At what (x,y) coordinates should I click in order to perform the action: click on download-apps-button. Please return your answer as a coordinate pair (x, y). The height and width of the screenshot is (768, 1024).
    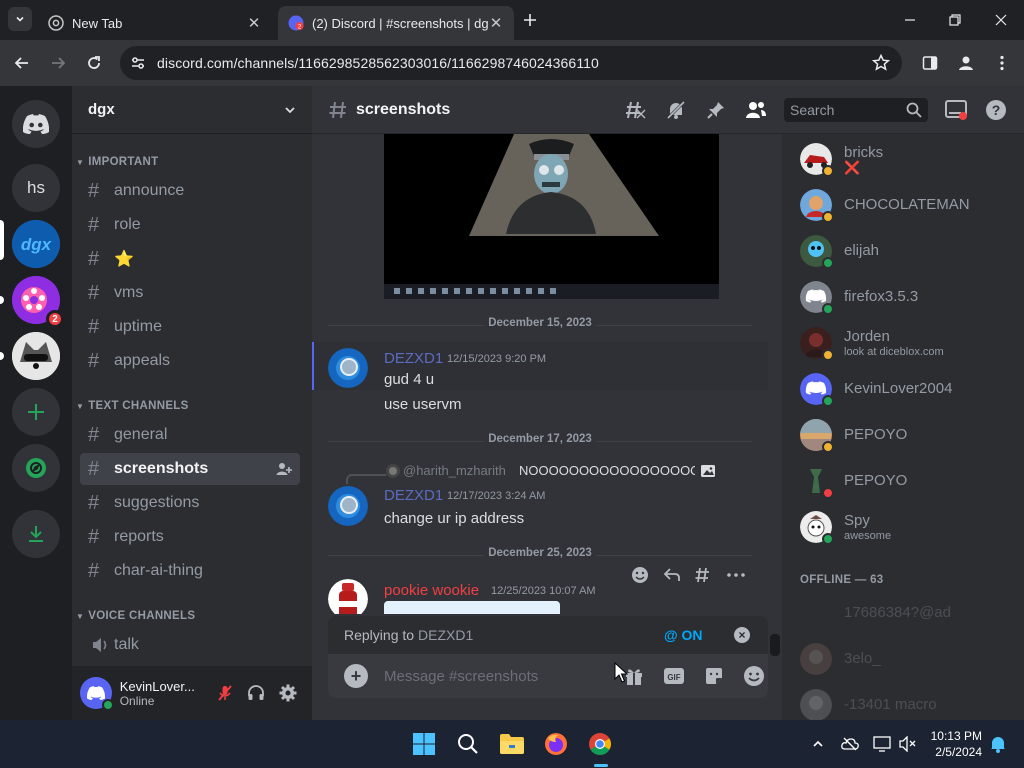
    Looking at the image, I should click on (36, 534).